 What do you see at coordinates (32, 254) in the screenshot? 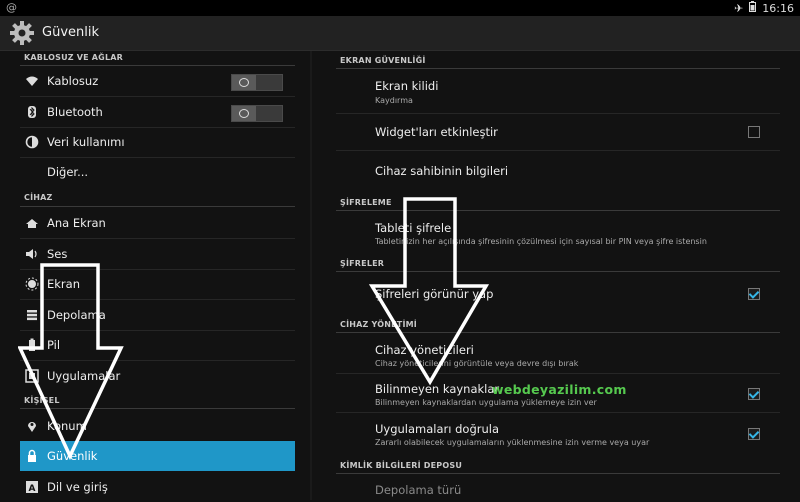
I see `sound-icon` at bounding box center [32, 254].